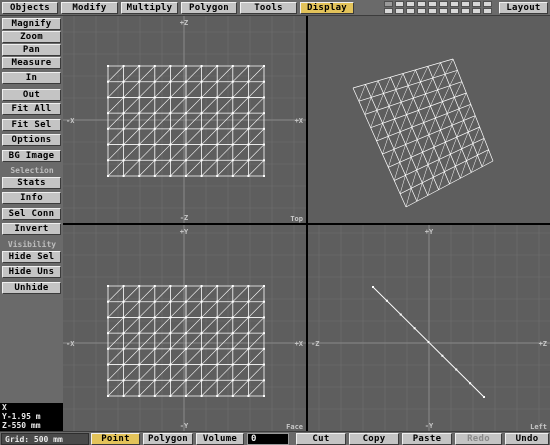 This screenshot has width=550, height=445. What do you see at coordinates (31, 214) in the screenshot?
I see `sel-conn-button: Sel Conn` at bounding box center [31, 214].